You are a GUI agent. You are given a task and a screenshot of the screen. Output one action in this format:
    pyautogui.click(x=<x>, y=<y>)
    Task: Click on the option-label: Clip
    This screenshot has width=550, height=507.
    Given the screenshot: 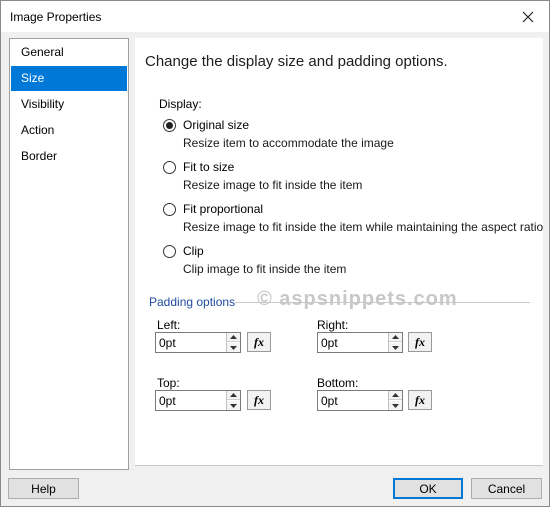 What is the action you would take?
    pyautogui.click(x=193, y=251)
    